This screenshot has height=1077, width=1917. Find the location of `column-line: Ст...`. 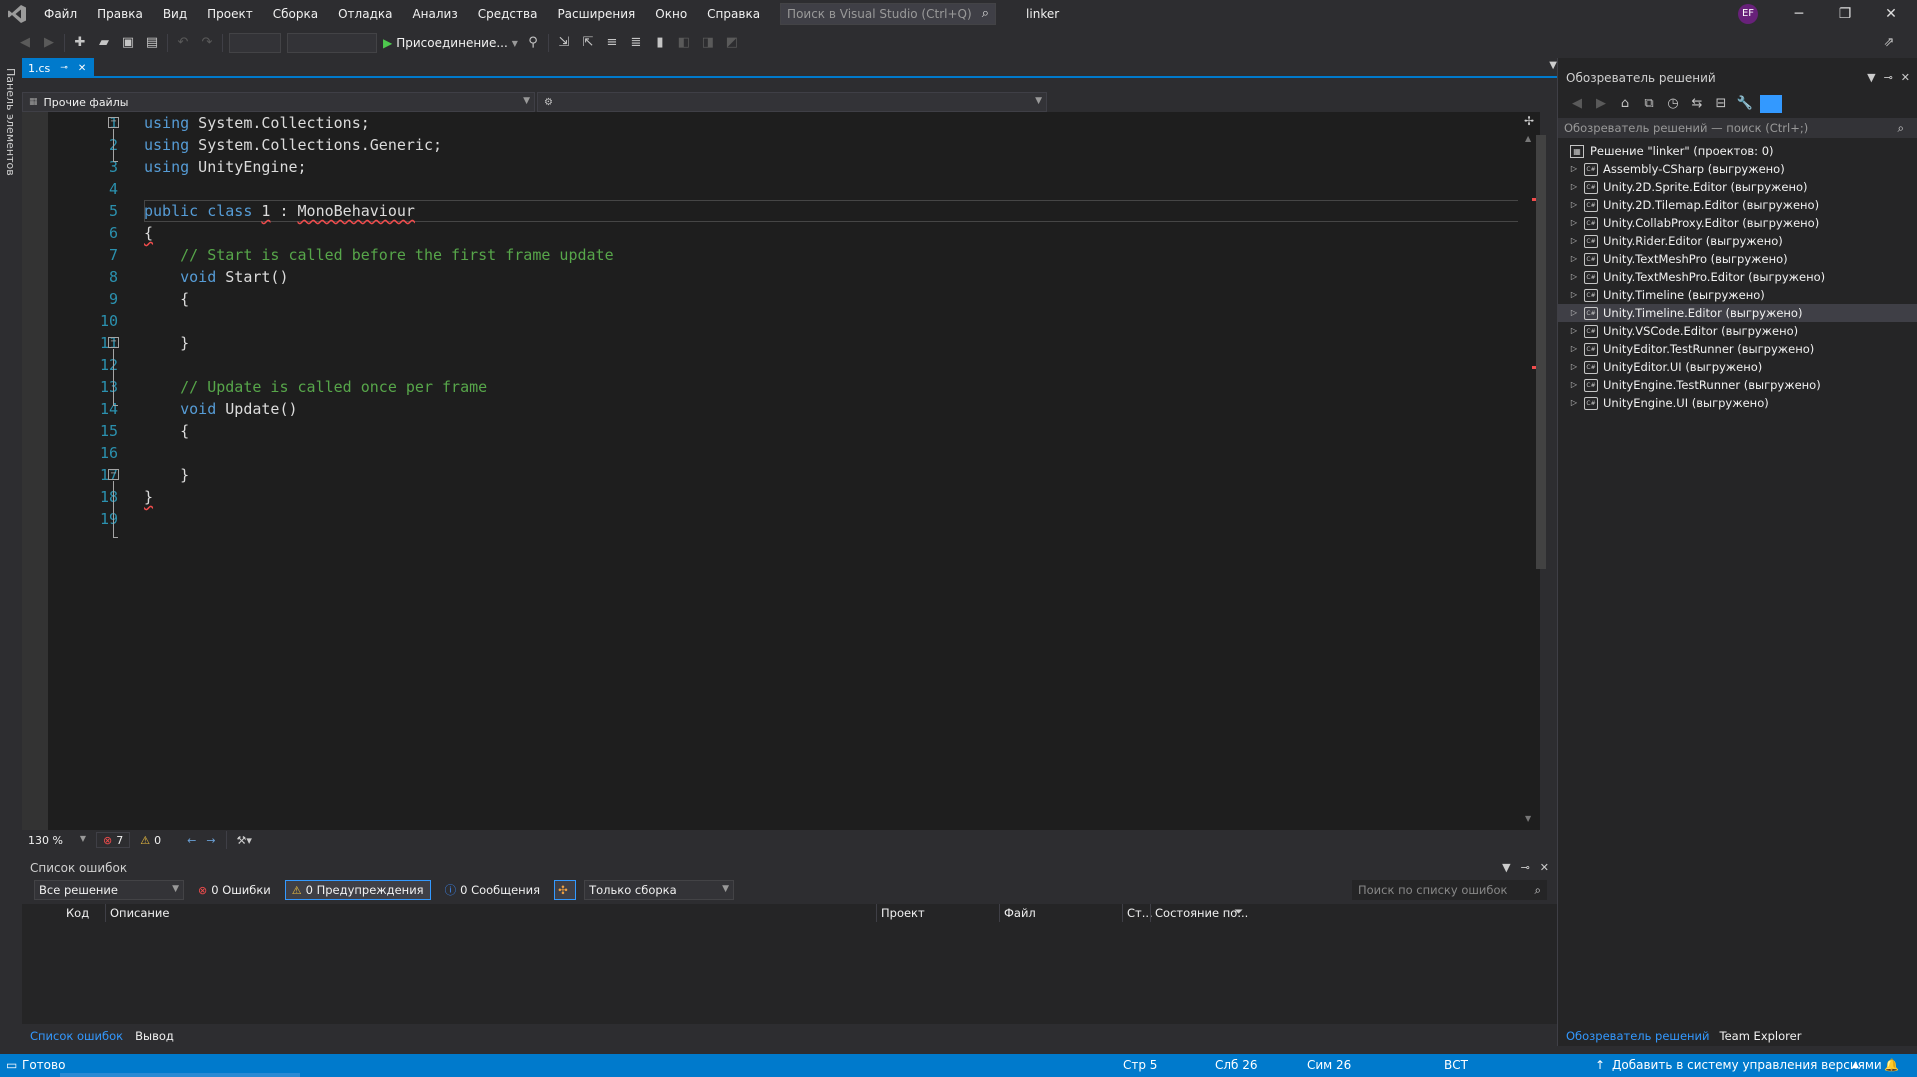

column-line: Ст... is located at coordinates (1137, 913).